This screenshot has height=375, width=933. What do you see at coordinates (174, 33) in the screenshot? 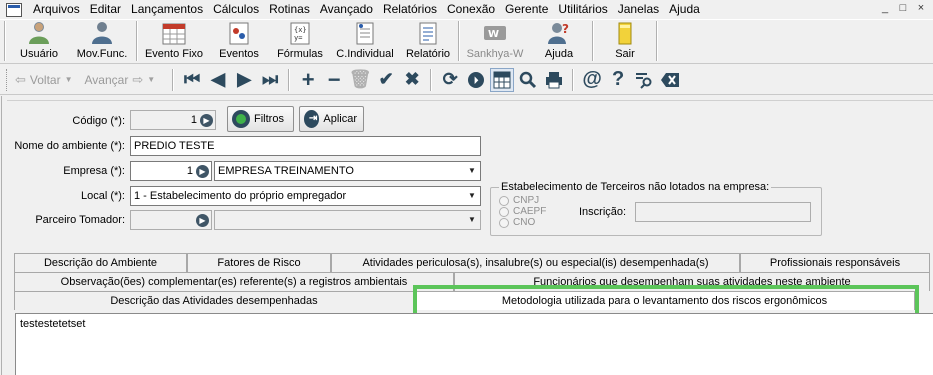
I see `calendar-icon` at bounding box center [174, 33].